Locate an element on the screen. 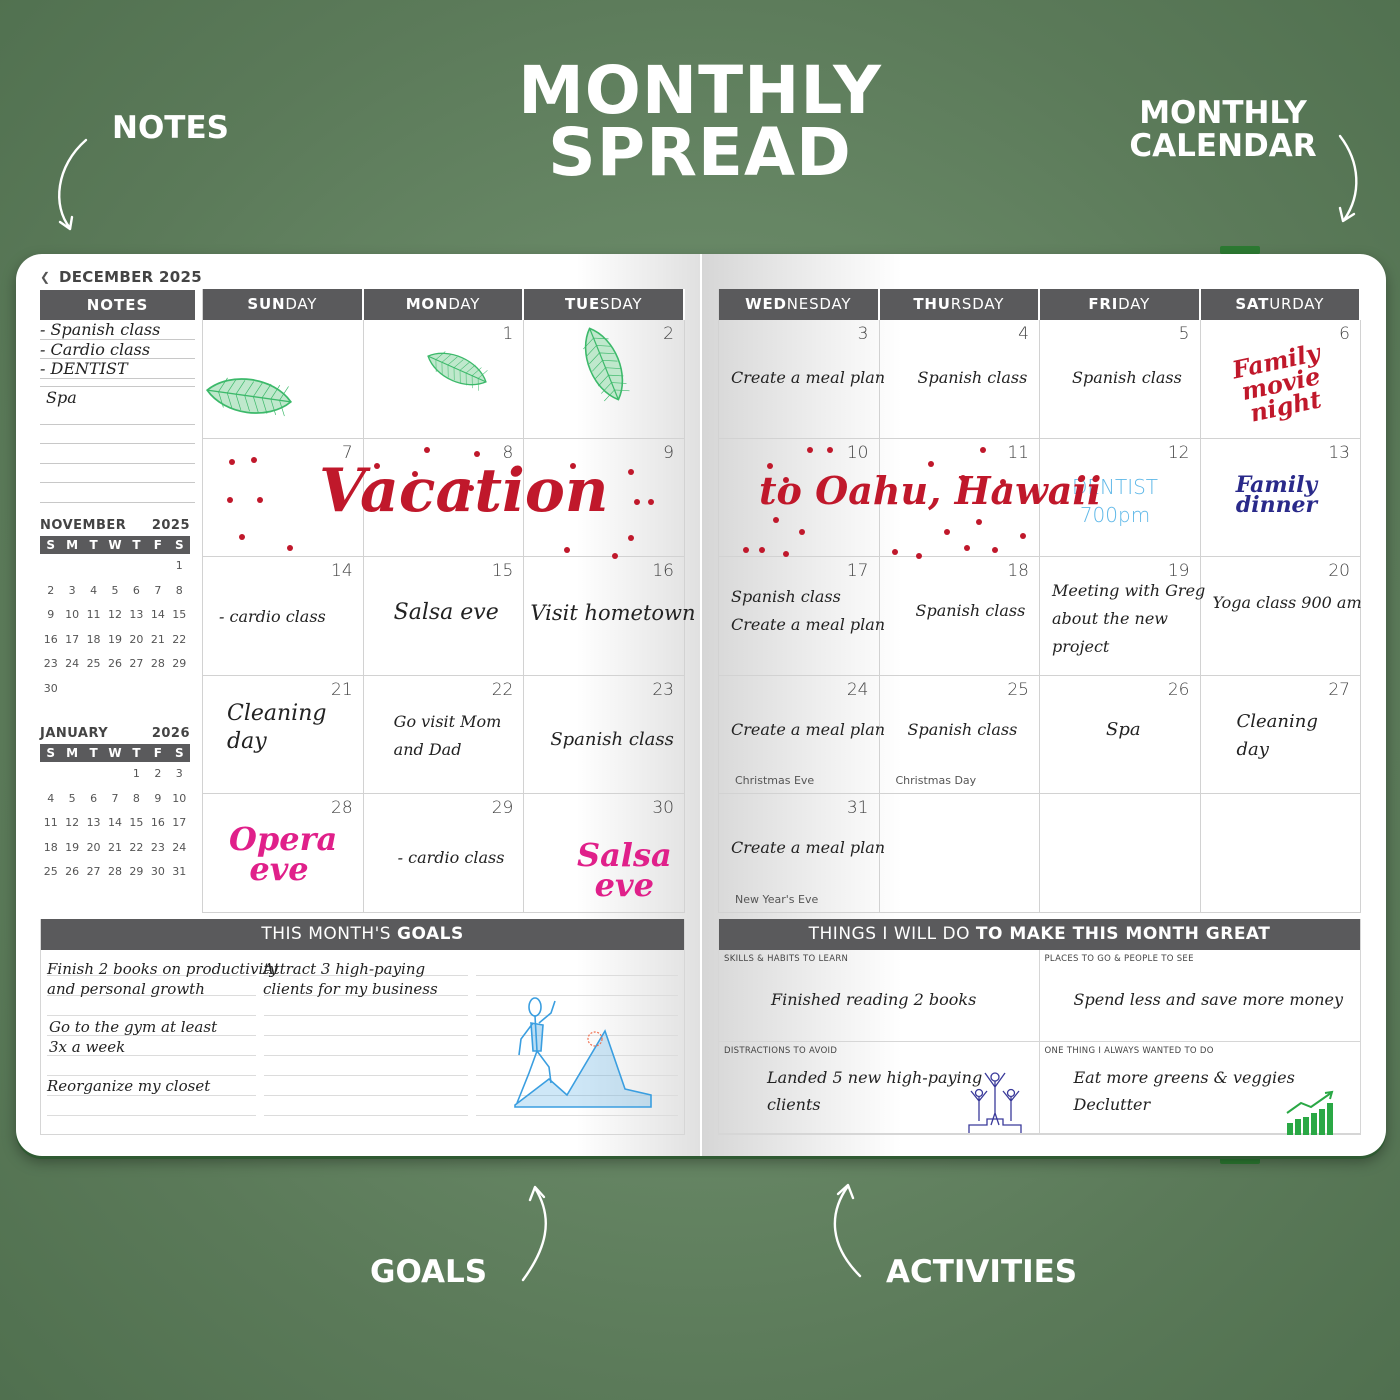  weekday-header-bold: FRI is located at coordinates (1103, 304).